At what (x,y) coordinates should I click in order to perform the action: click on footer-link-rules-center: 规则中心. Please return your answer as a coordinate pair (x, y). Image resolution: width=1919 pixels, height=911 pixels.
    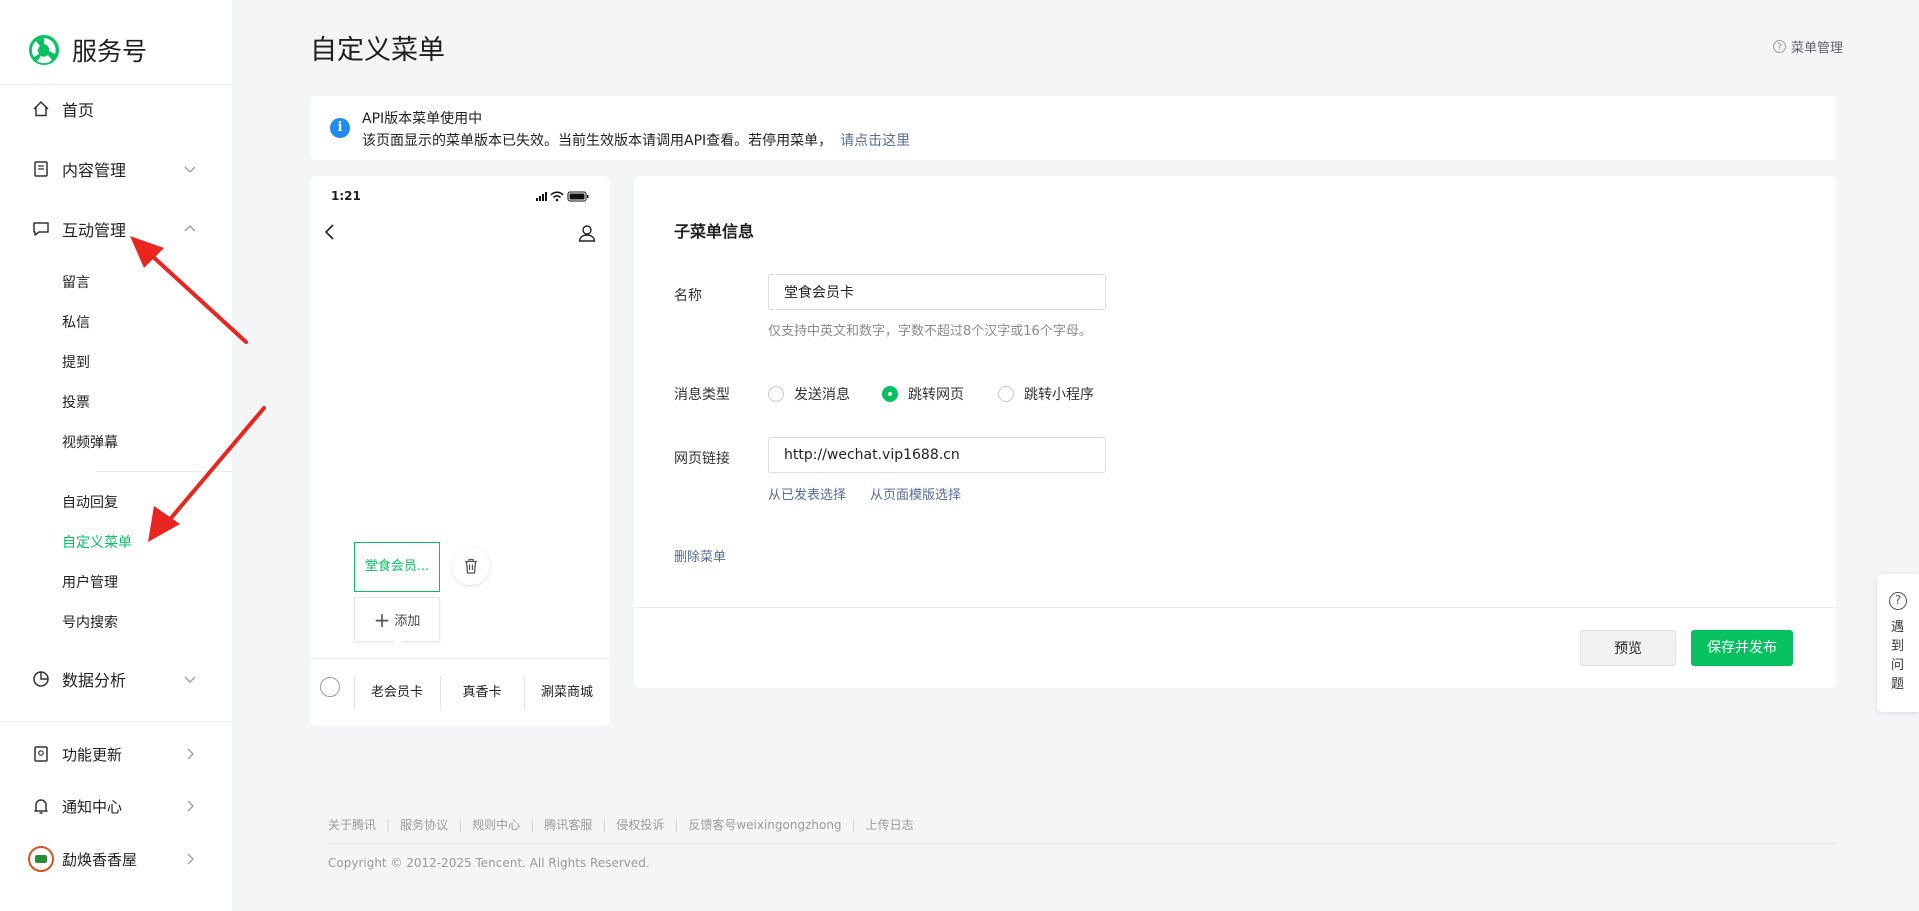
    Looking at the image, I should click on (496, 825).